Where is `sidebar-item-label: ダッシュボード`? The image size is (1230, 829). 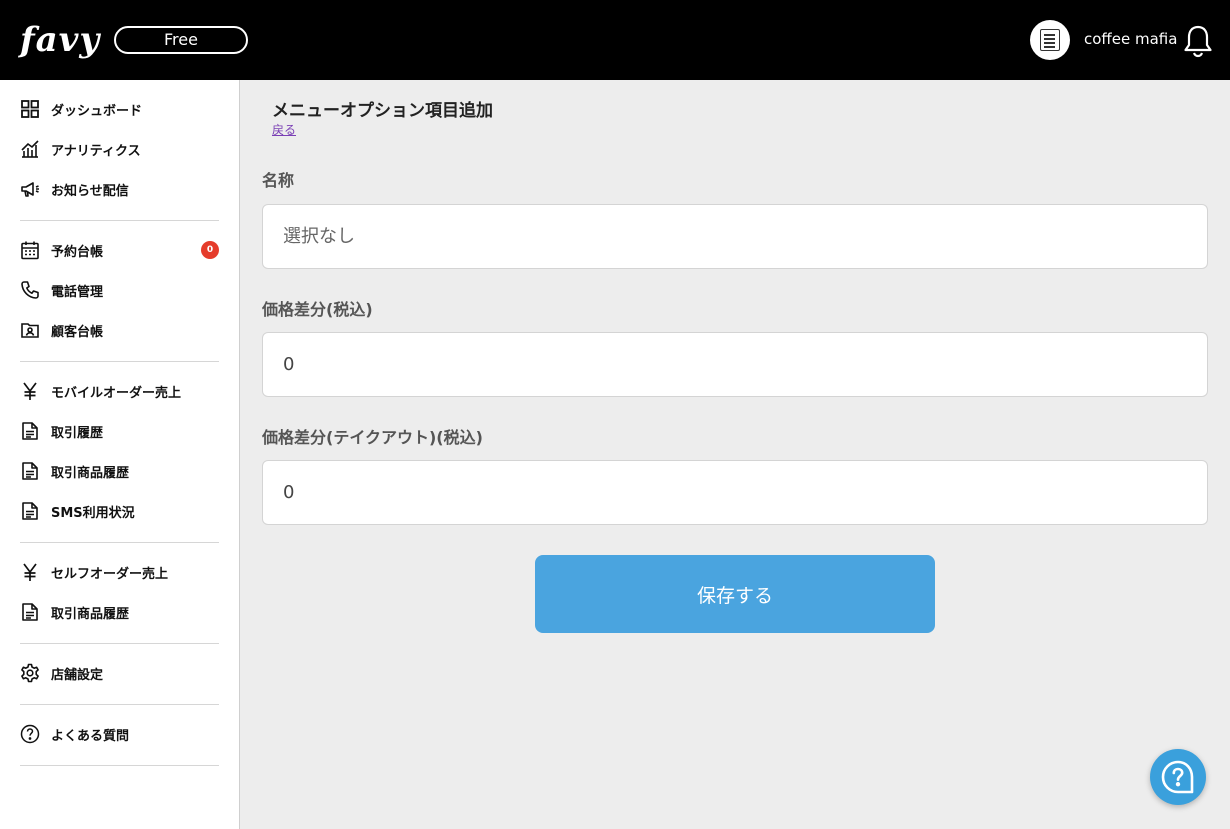 sidebar-item-label: ダッシュボード is located at coordinates (97, 111).